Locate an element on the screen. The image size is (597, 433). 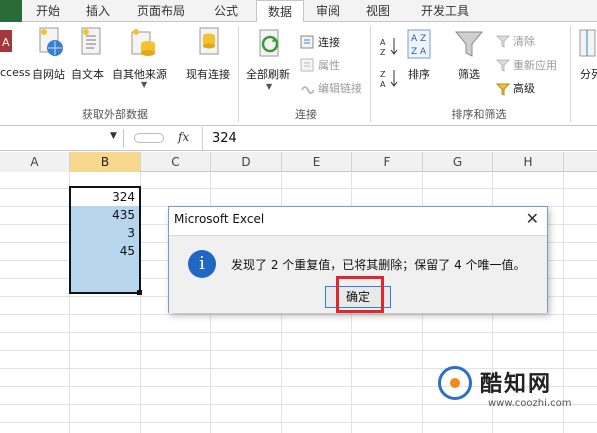
tab-insert: 插入 is located at coordinates (98, 11).